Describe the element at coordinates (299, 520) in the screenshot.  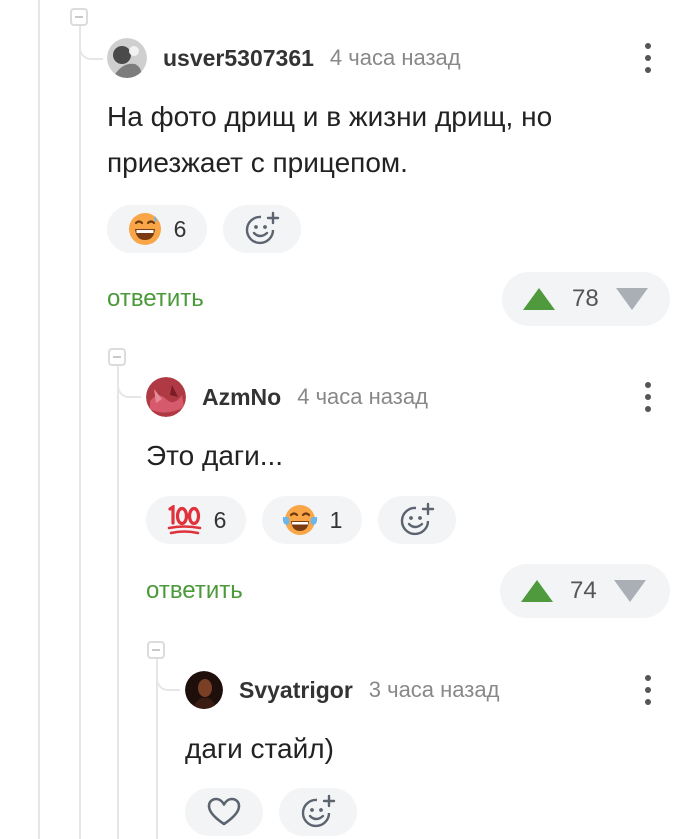
I see `tears-of-joy-emoji` at that location.